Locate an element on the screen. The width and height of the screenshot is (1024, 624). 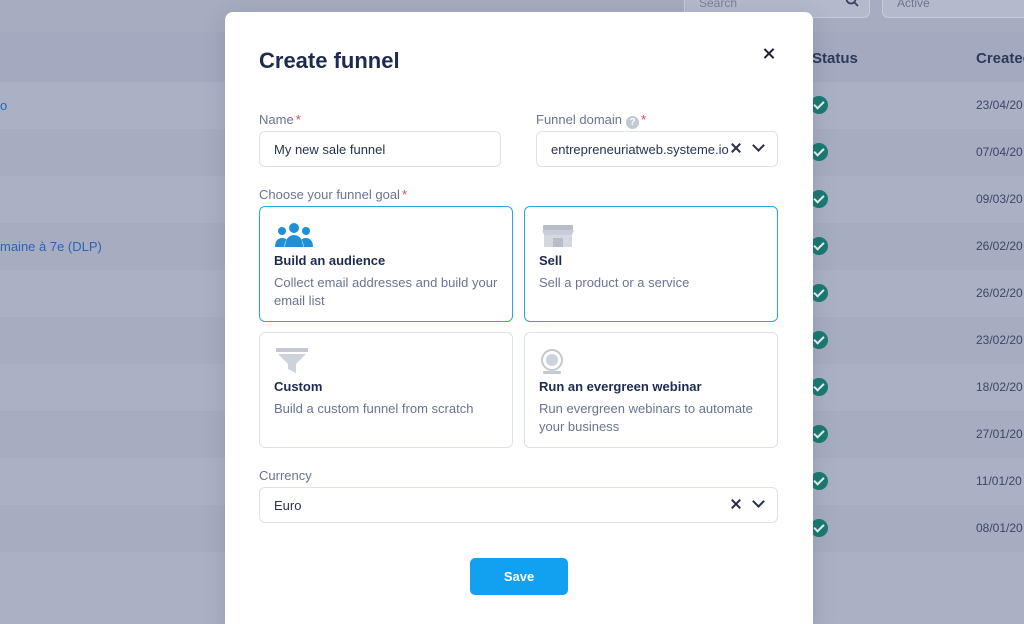
currency-select: Euro is located at coordinates (518, 505).